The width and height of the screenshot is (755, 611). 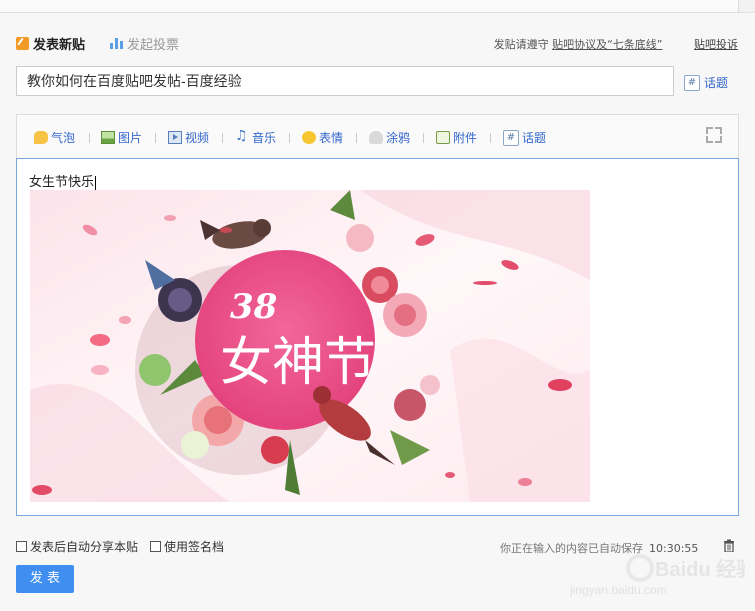 I want to click on tab-new-post-label: 发表新贴, so click(x=59, y=45).